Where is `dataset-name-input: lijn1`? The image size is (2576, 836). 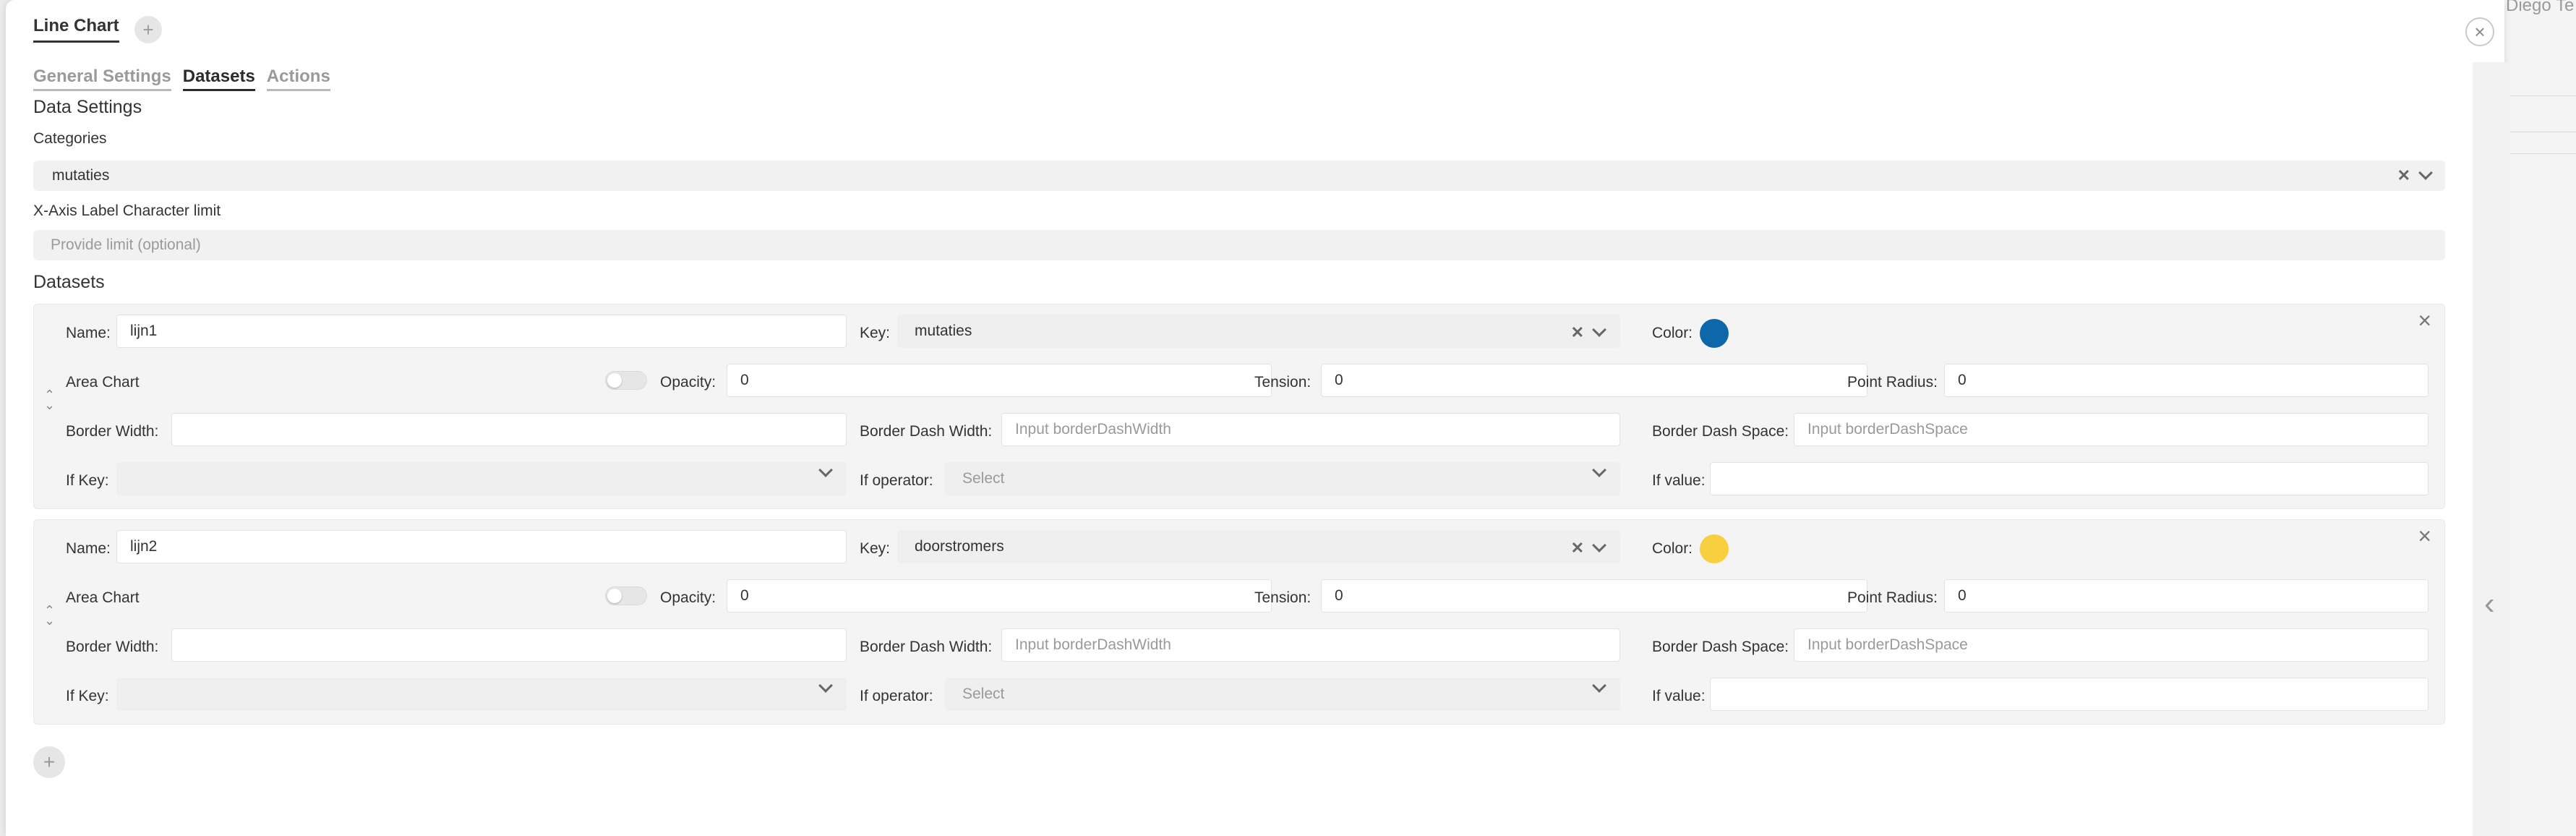 dataset-name-input: lijn1 is located at coordinates (481, 331).